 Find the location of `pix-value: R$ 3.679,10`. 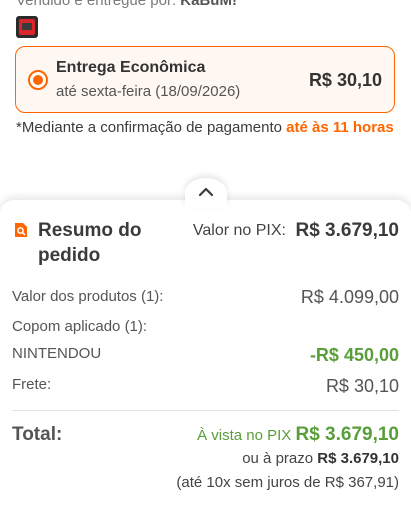

pix-value: R$ 3.679,10 is located at coordinates (347, 230).